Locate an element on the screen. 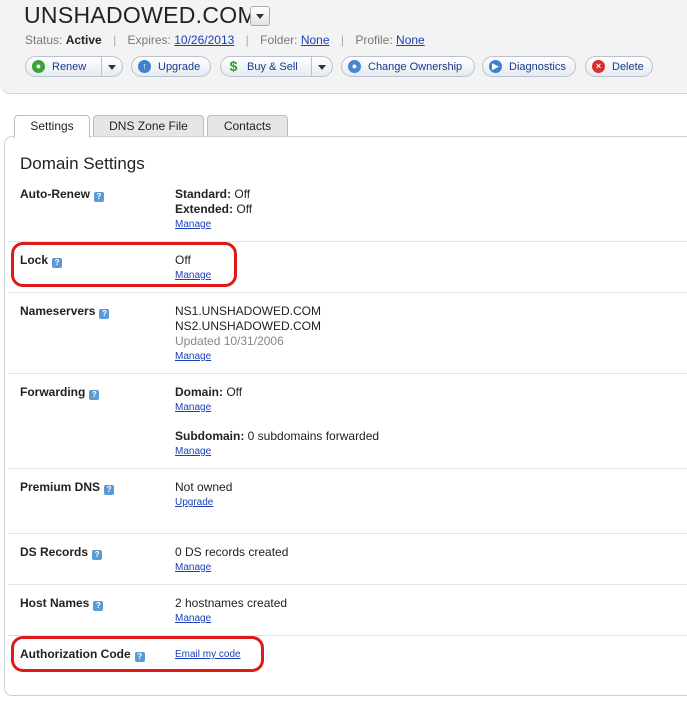 This screenshot has width=687, height=701. change-ownership-label: Change Ownership is located at coordinates (415, 66).